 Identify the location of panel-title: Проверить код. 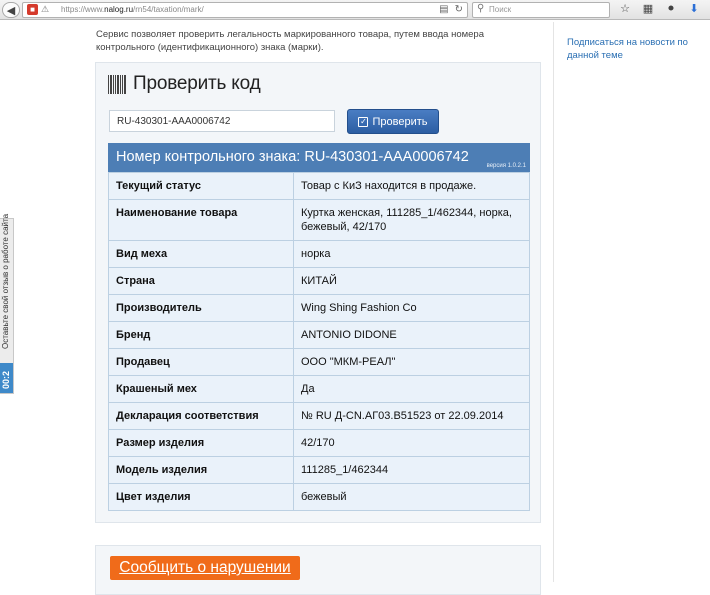
(184, 84).